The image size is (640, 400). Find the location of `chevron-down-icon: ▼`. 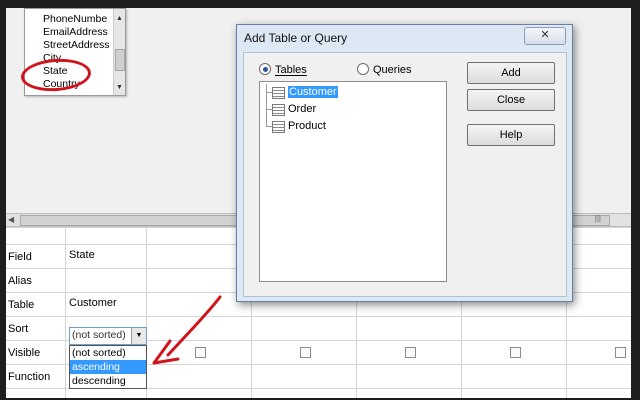

chevron-down-icon: ▼ is located at coordinates (138, 336).